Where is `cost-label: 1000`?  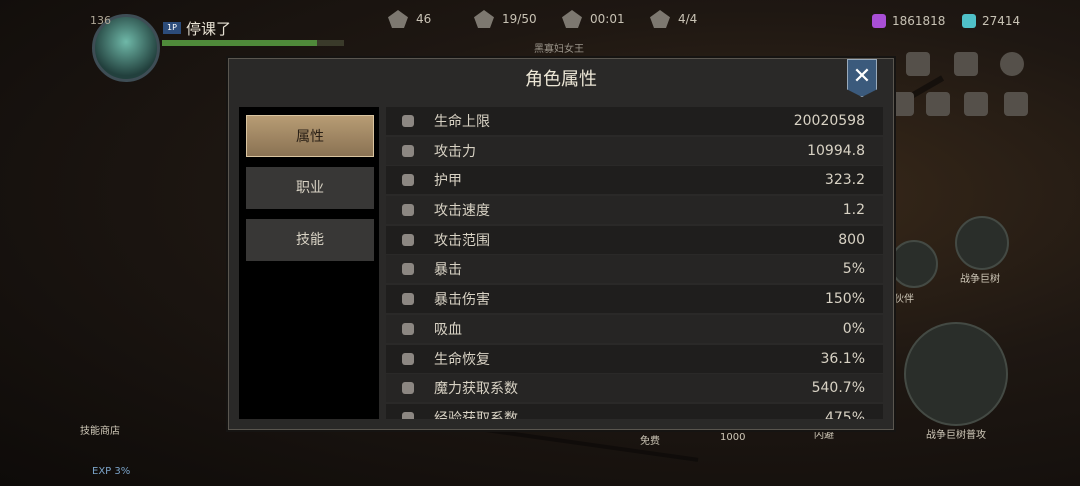 cost-label: 1000 is located at coordinates (733, 437).